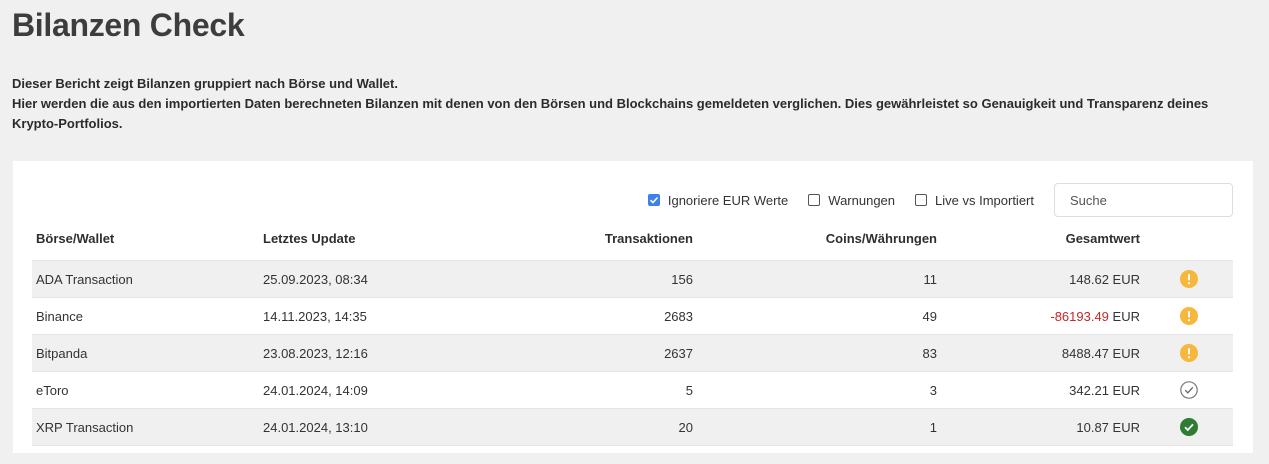 The image size is (1269, 464). Describe the element at coordinates (573, 390) in the screenshot. I see `transactions-count: 5` at that location.